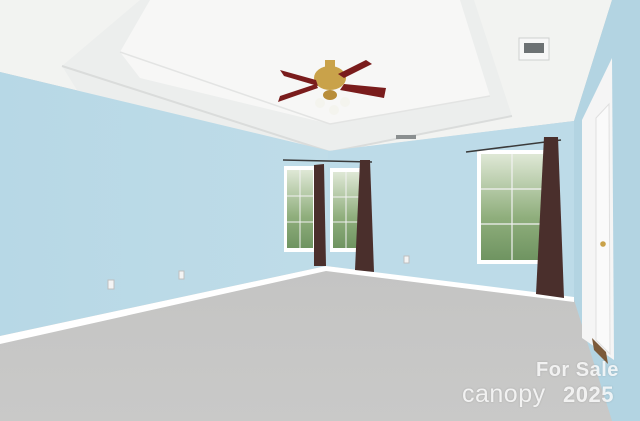  I want to click on window-right, so click(512, 207).